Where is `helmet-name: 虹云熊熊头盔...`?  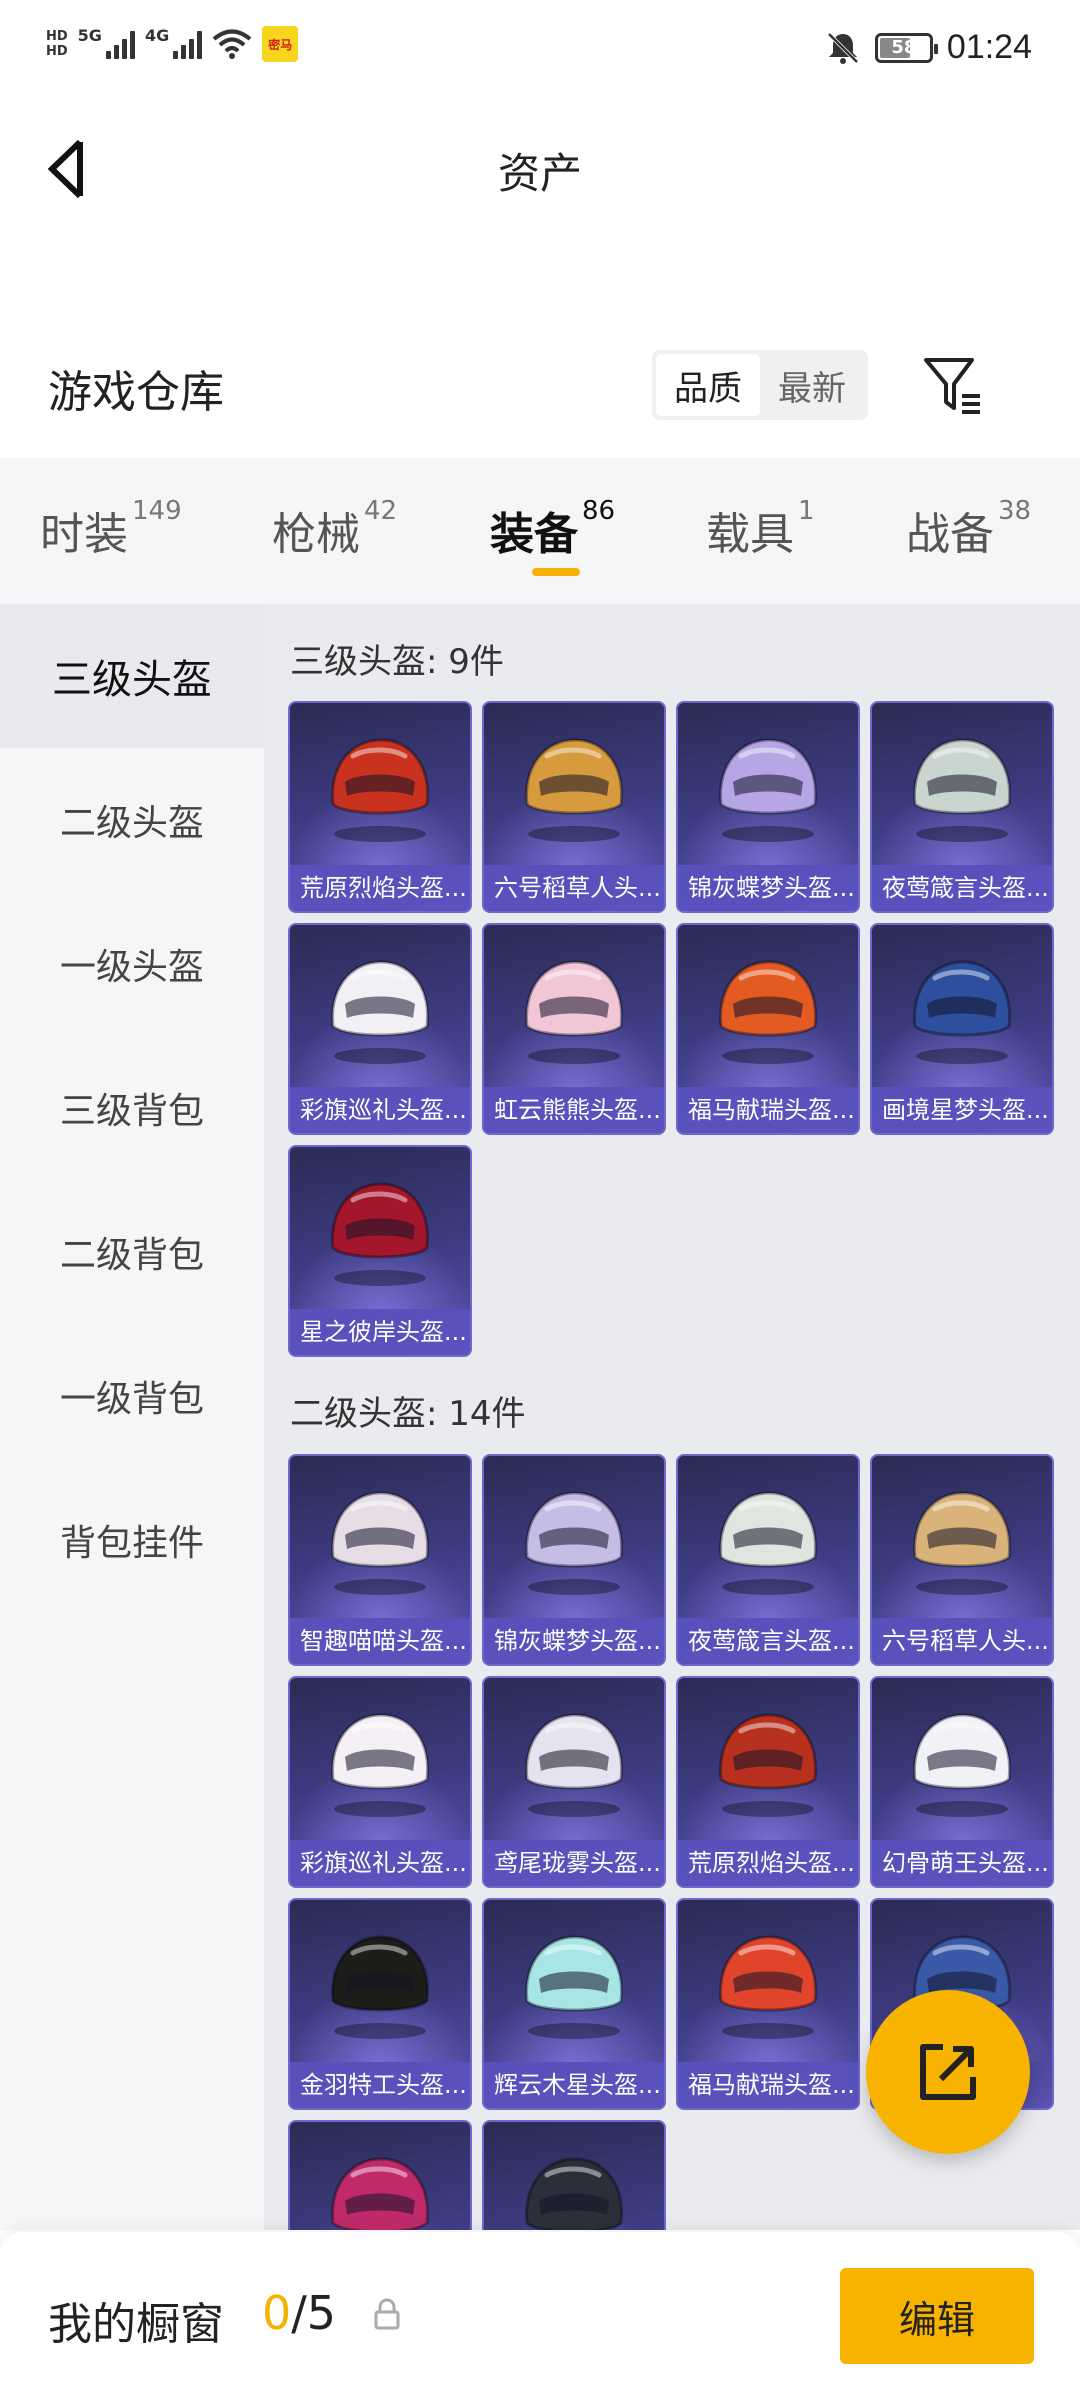
helmet-name: 虹云熊熊头盔... is located at coordinates (574, 1110).